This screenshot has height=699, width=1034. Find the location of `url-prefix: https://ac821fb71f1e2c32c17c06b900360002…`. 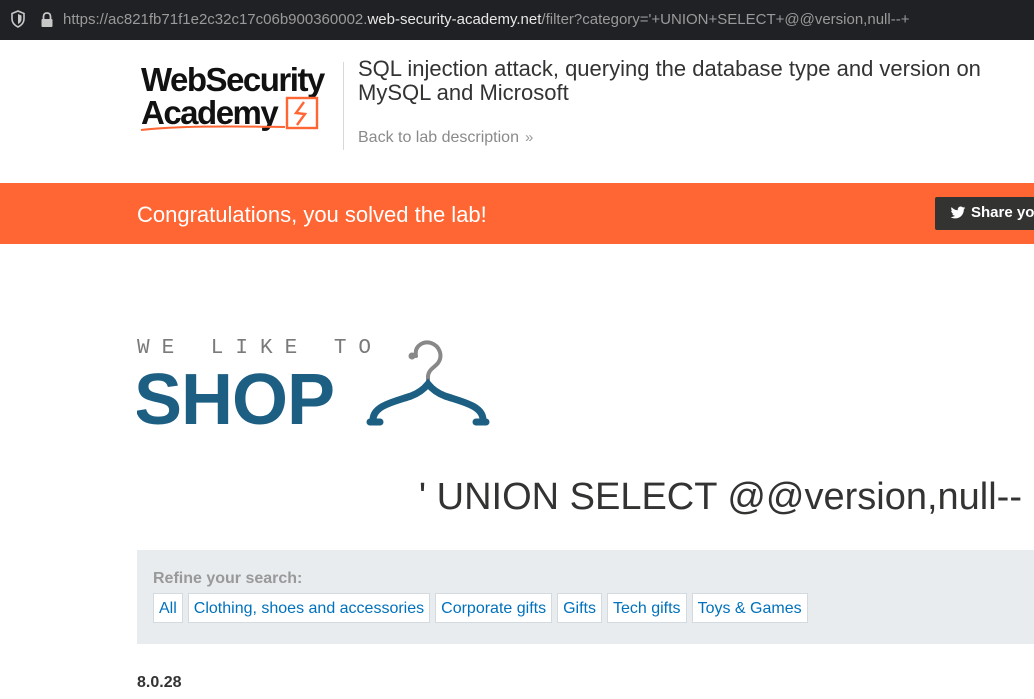

url-prefix: https://ac821fb71f1e2c32c17c06b900360002… is located at coordinates (215, 19).